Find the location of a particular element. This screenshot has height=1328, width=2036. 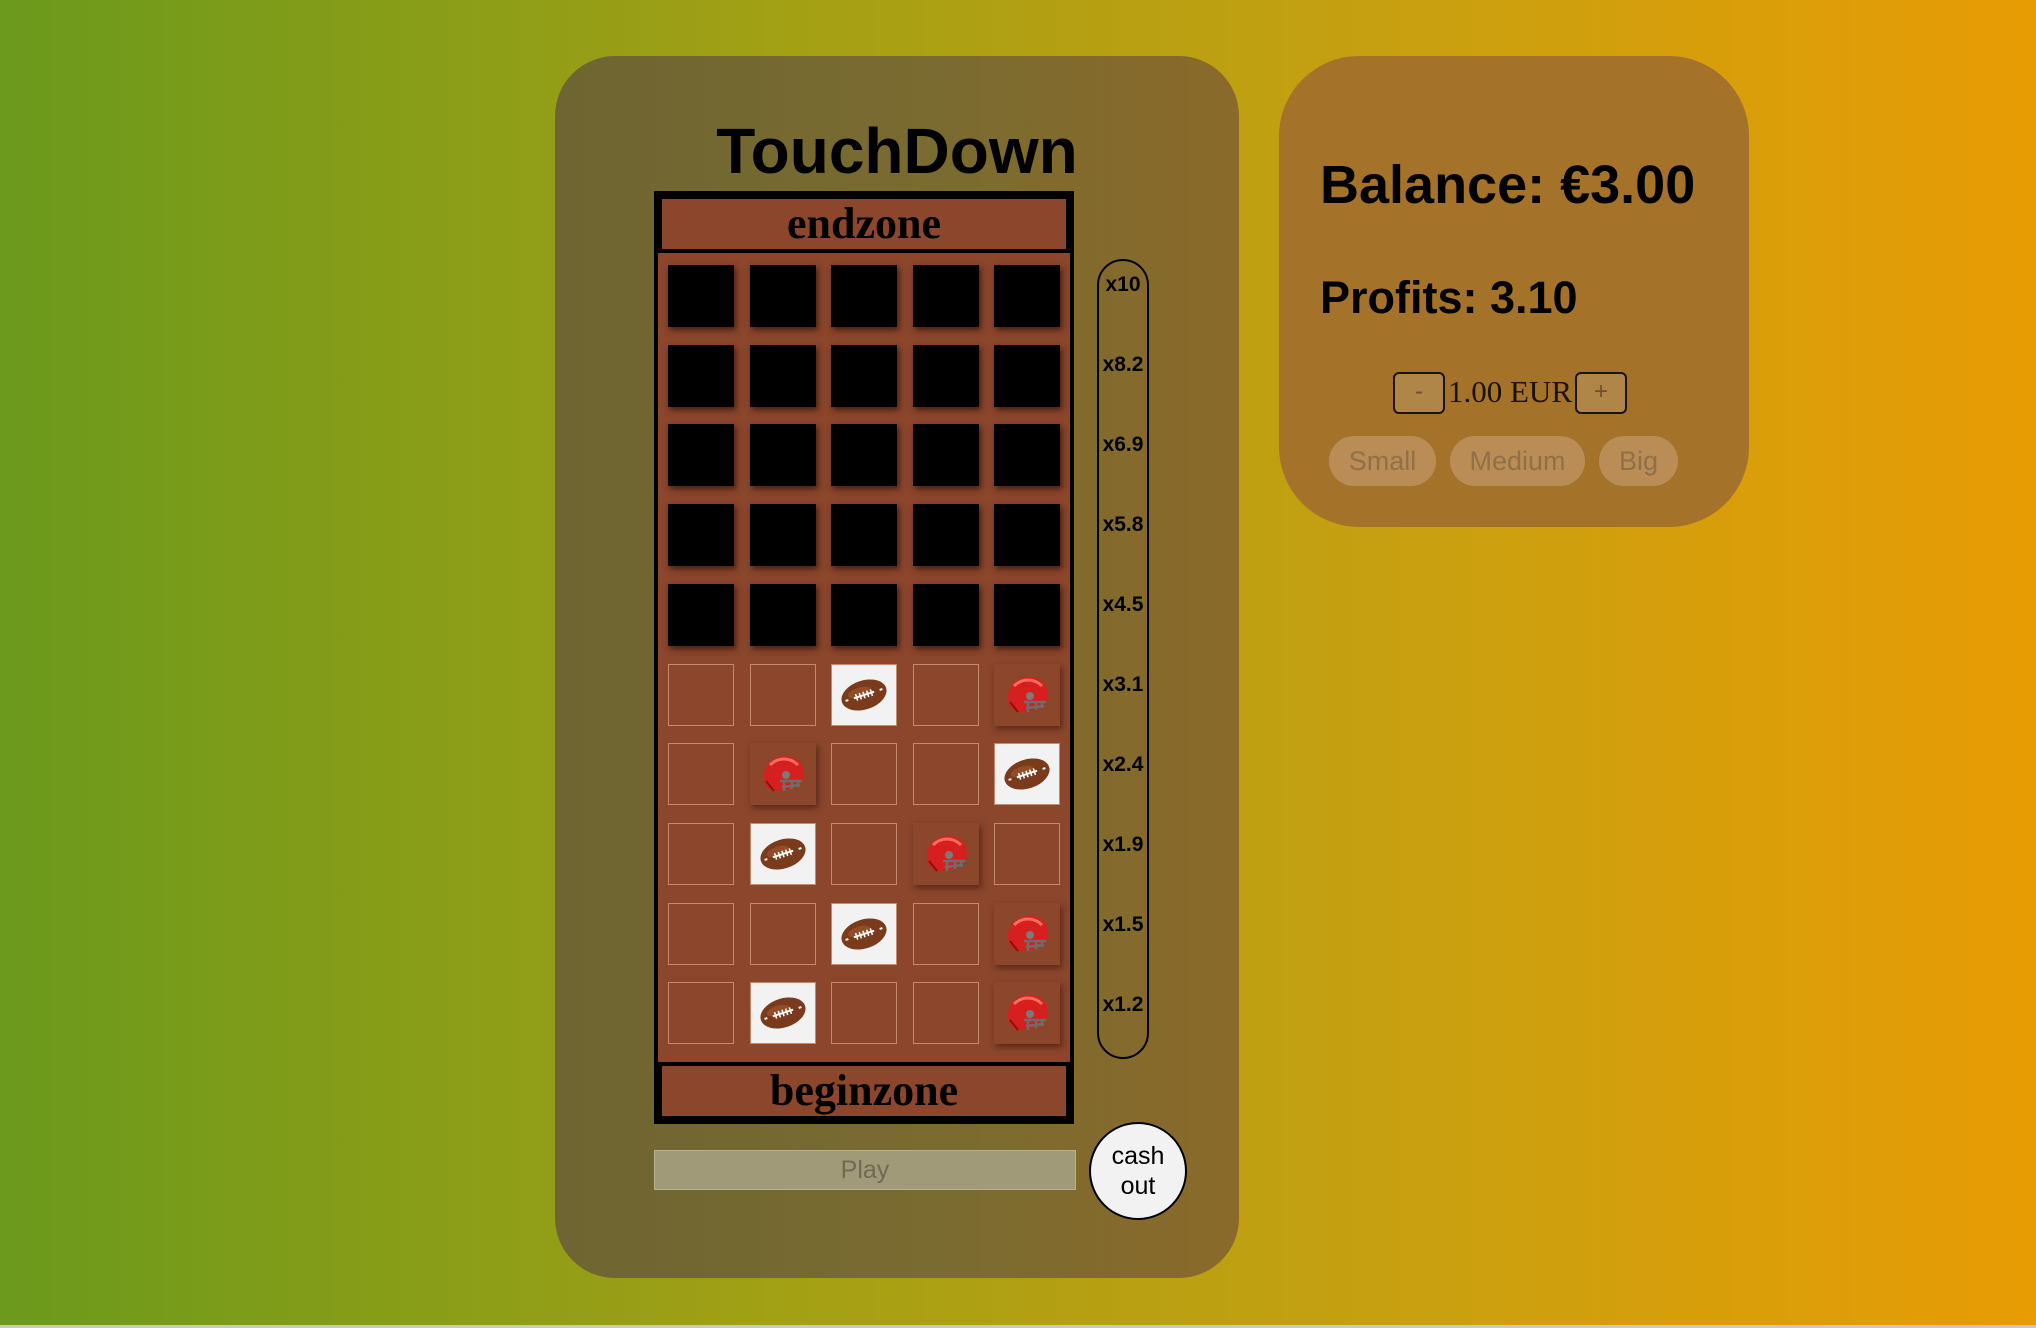

bet-amount: 1.00 EUR is located at coordinates (1510, 391).